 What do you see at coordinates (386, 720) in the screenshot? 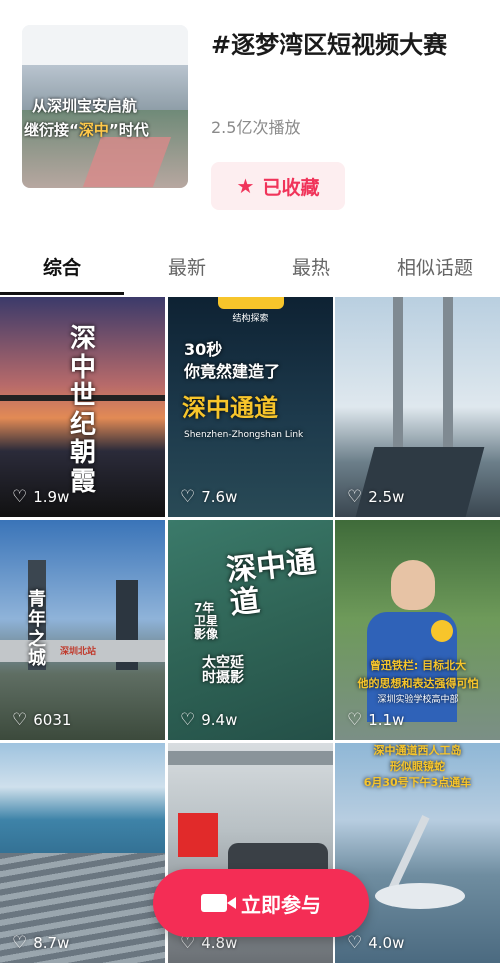
I see `like-count-value: 1.1w` at bounding box center [386, 720].